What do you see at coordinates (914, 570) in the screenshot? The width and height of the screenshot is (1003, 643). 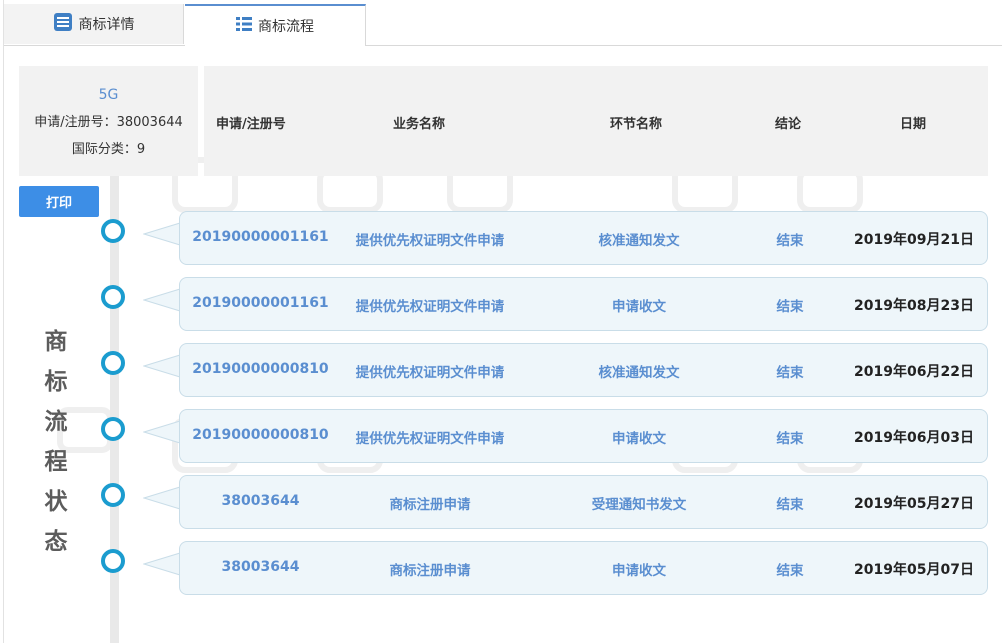 I see `cell-date: 2019年05月07日` at bounding box center [914, 570].